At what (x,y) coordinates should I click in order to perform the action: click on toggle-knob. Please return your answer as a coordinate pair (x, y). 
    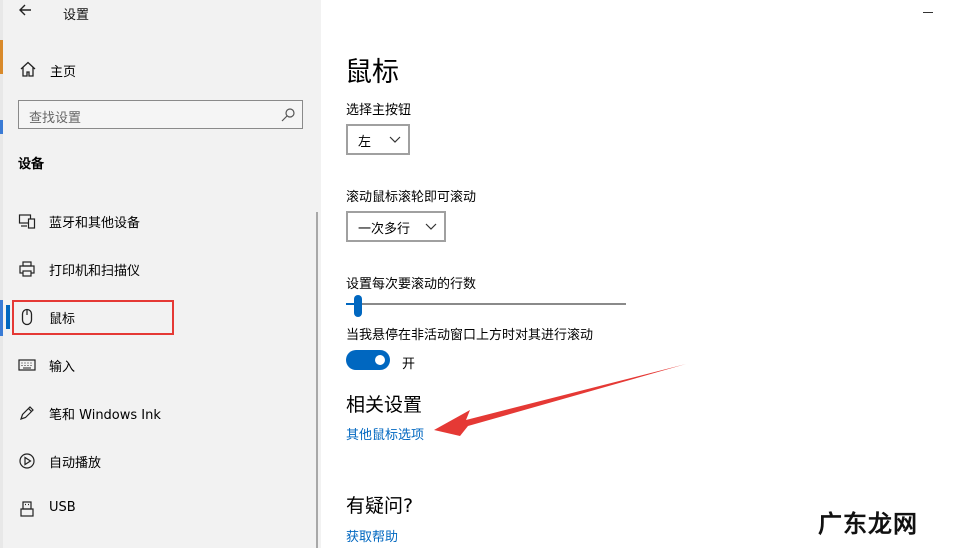
    Looking at the image, I should click on (380, 360).